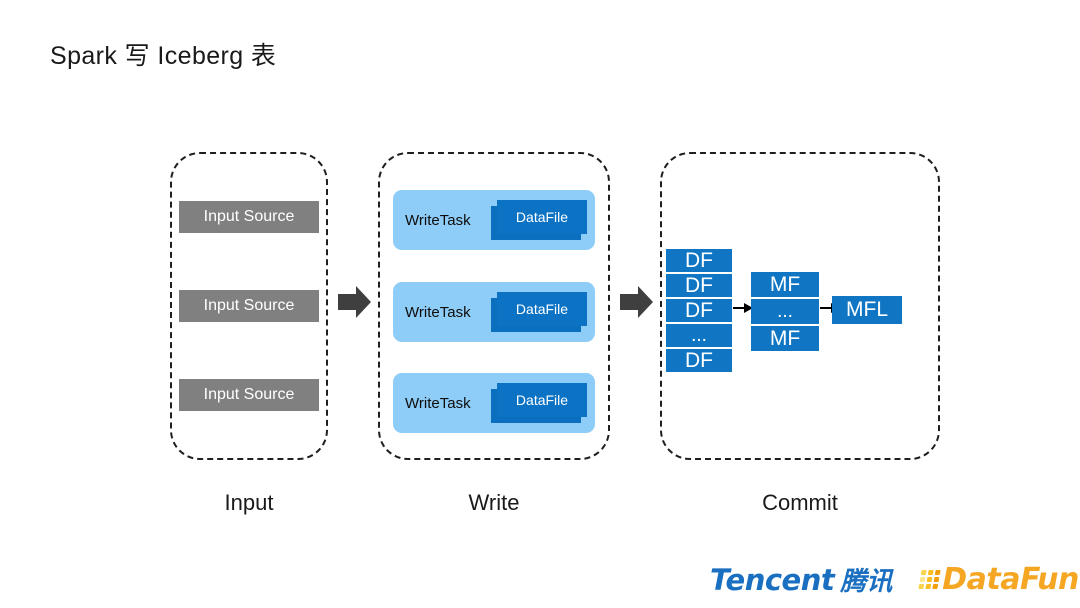 This screenshot has width=1080, height=608. What do you see at coordinates (637, 304) in the screenshot?
I see `block-arrow-write-to-commit` at bounding box center [637, 304].